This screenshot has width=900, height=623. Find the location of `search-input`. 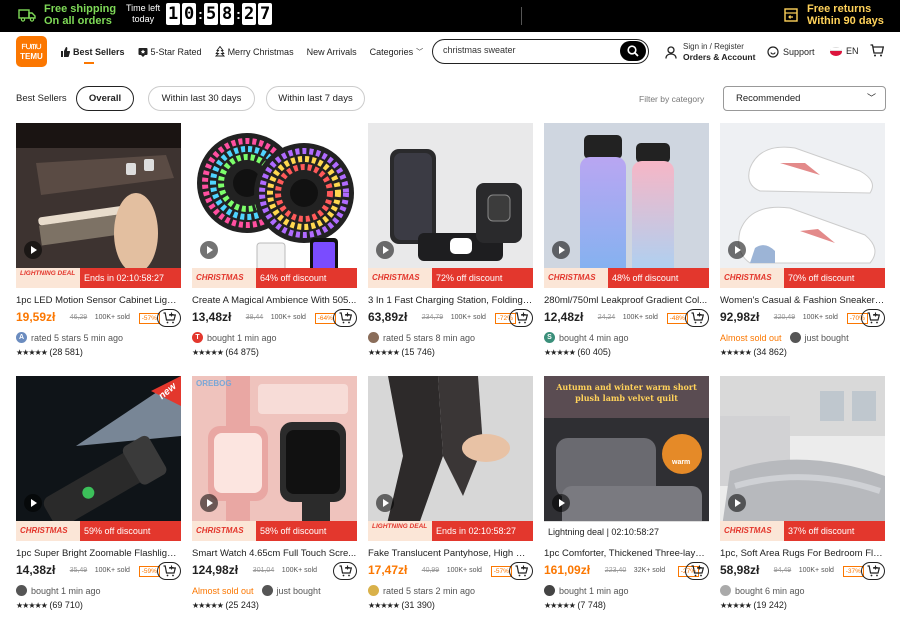

search-input is located at coordinates (528, 50).